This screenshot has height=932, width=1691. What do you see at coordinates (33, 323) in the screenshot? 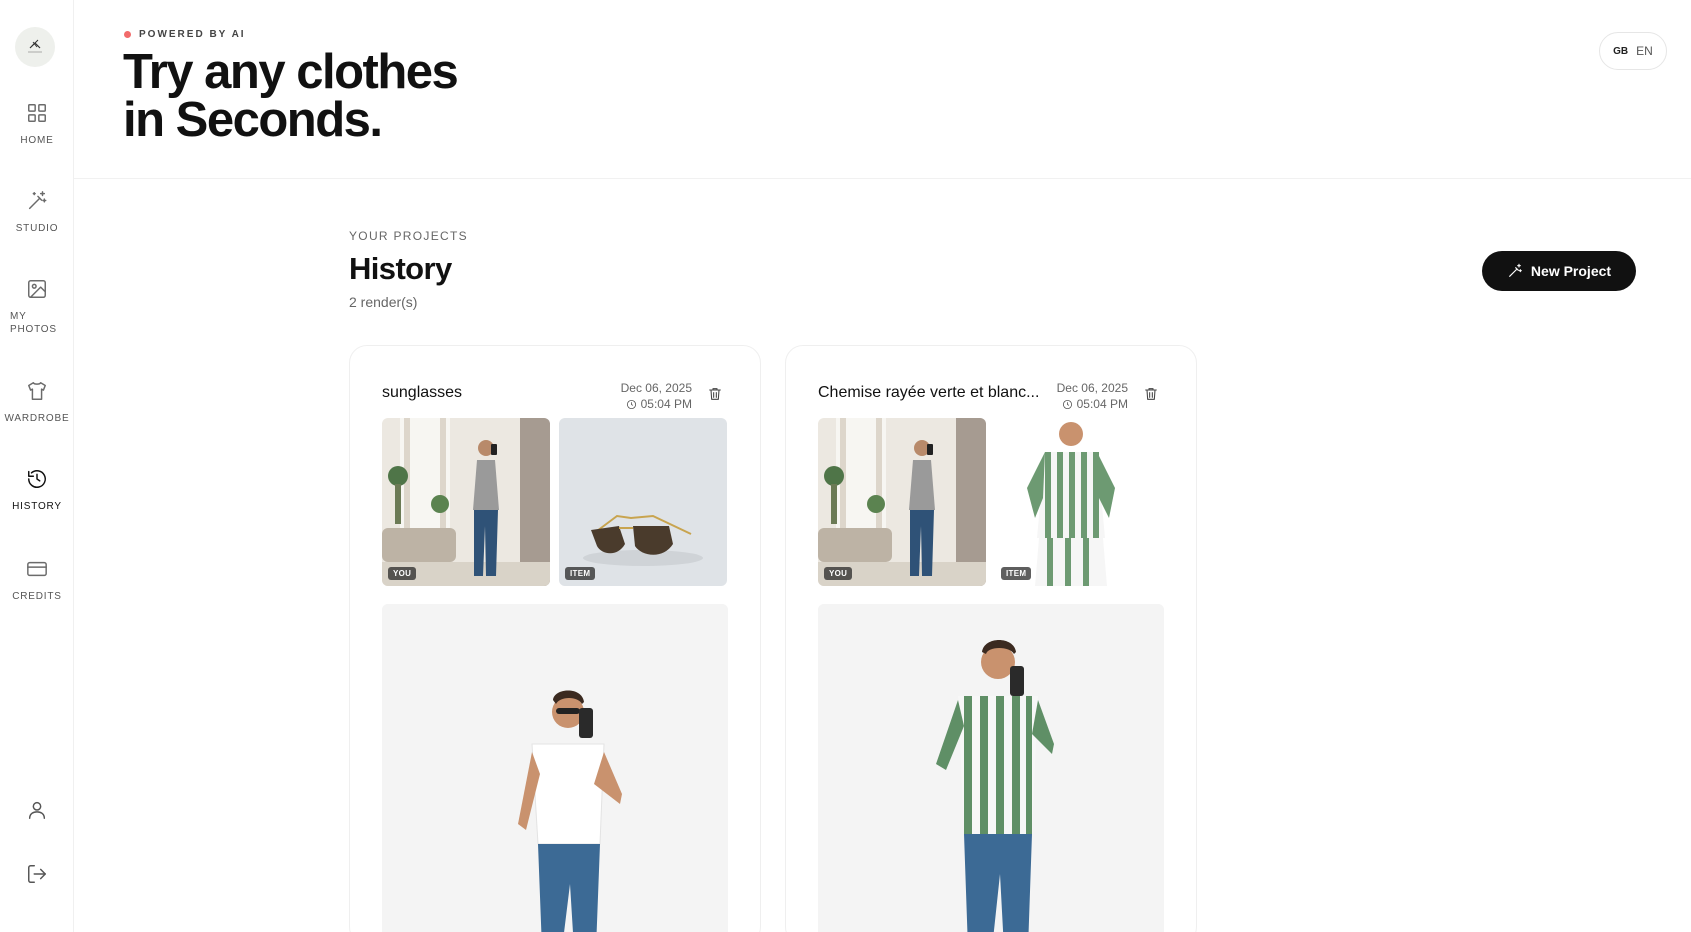
I see `sidebar-item-label: MY PHOTOS` at bounding box center [33, 323].